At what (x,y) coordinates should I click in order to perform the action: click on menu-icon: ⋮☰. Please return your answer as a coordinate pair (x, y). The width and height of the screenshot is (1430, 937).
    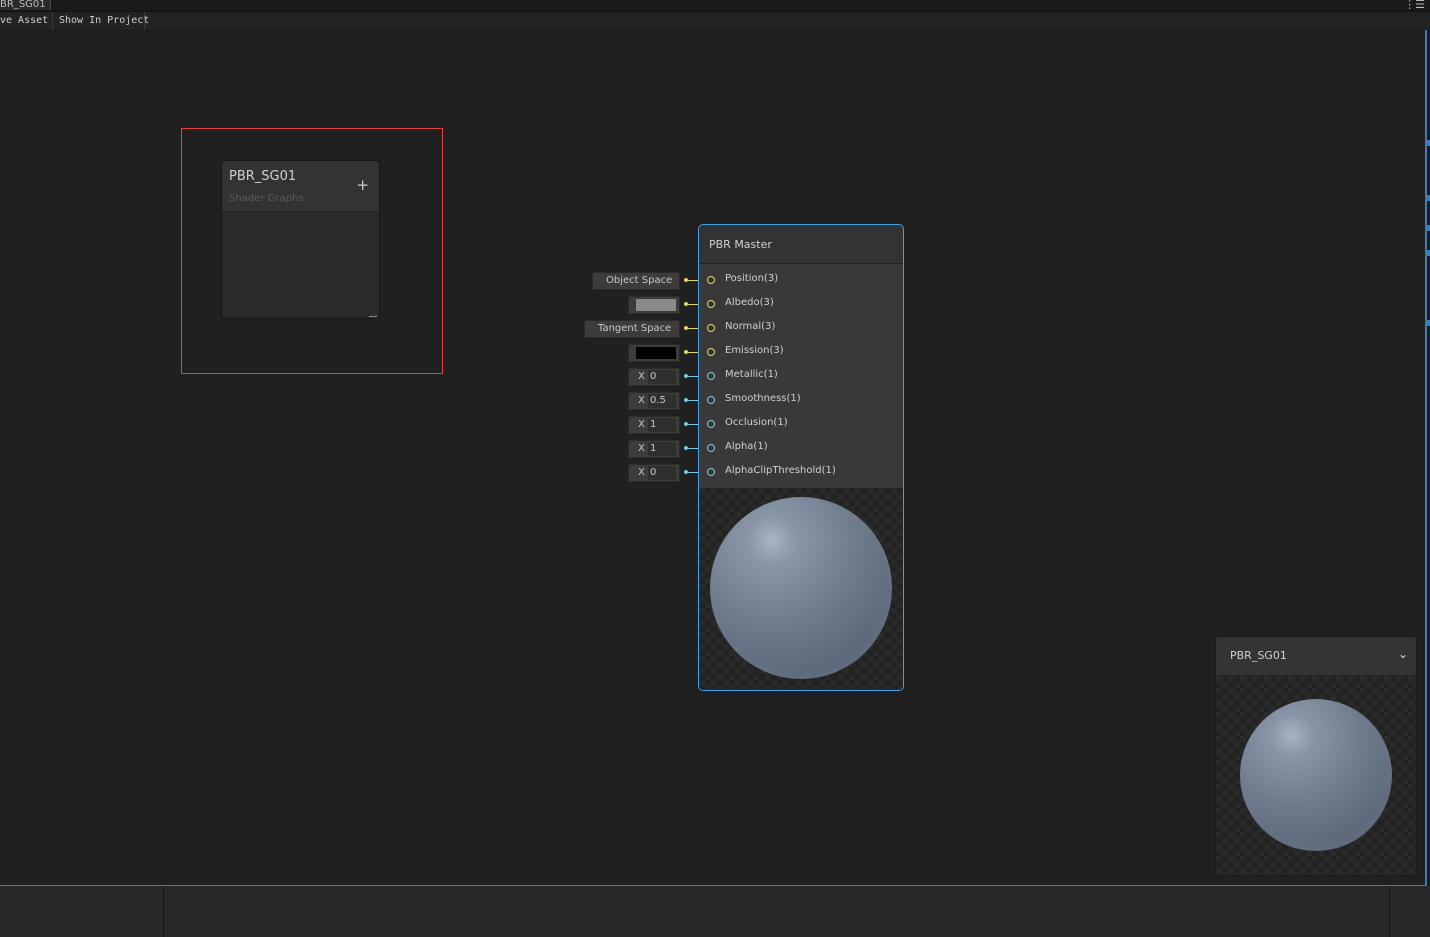
    Looking at the image, I should click on (1414, 5).